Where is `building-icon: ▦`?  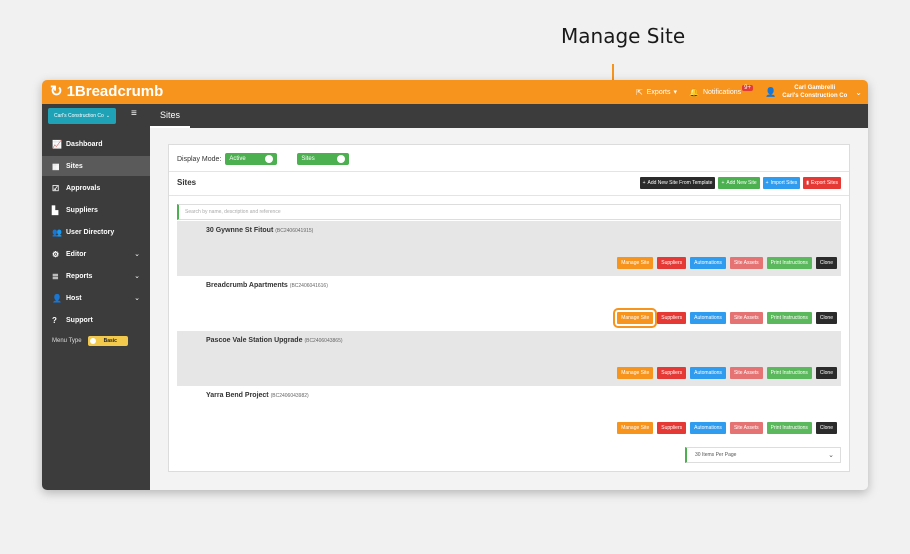 building-icon: ▦ is located at coordinates (56, 166).